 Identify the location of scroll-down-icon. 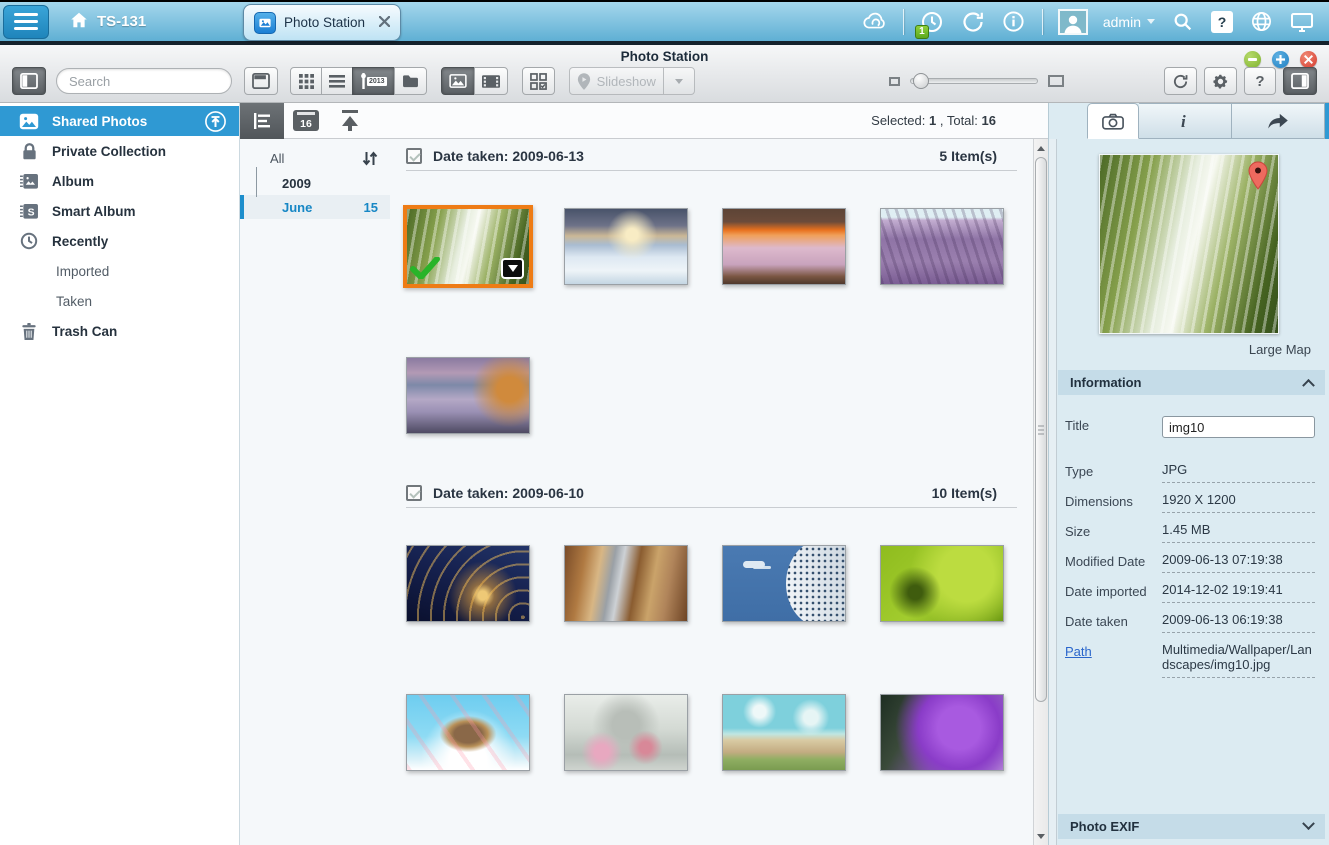
(1041, 836).